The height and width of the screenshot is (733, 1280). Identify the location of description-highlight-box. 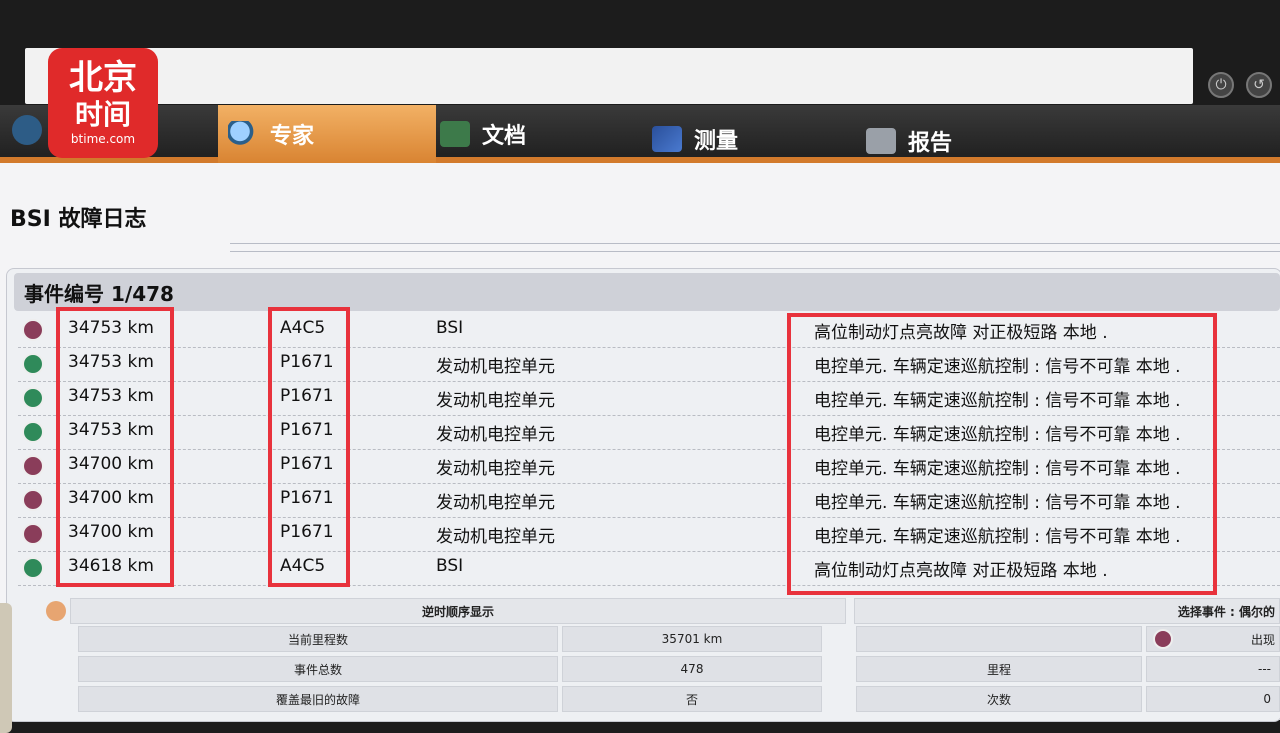
(1002, 454).